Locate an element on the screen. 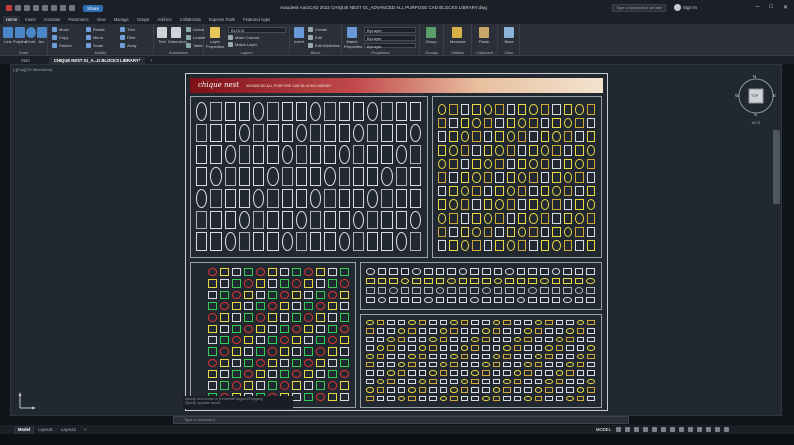 The width and height of the screenshot is (794, 445). units-icon is located at coordinates (690, 429).